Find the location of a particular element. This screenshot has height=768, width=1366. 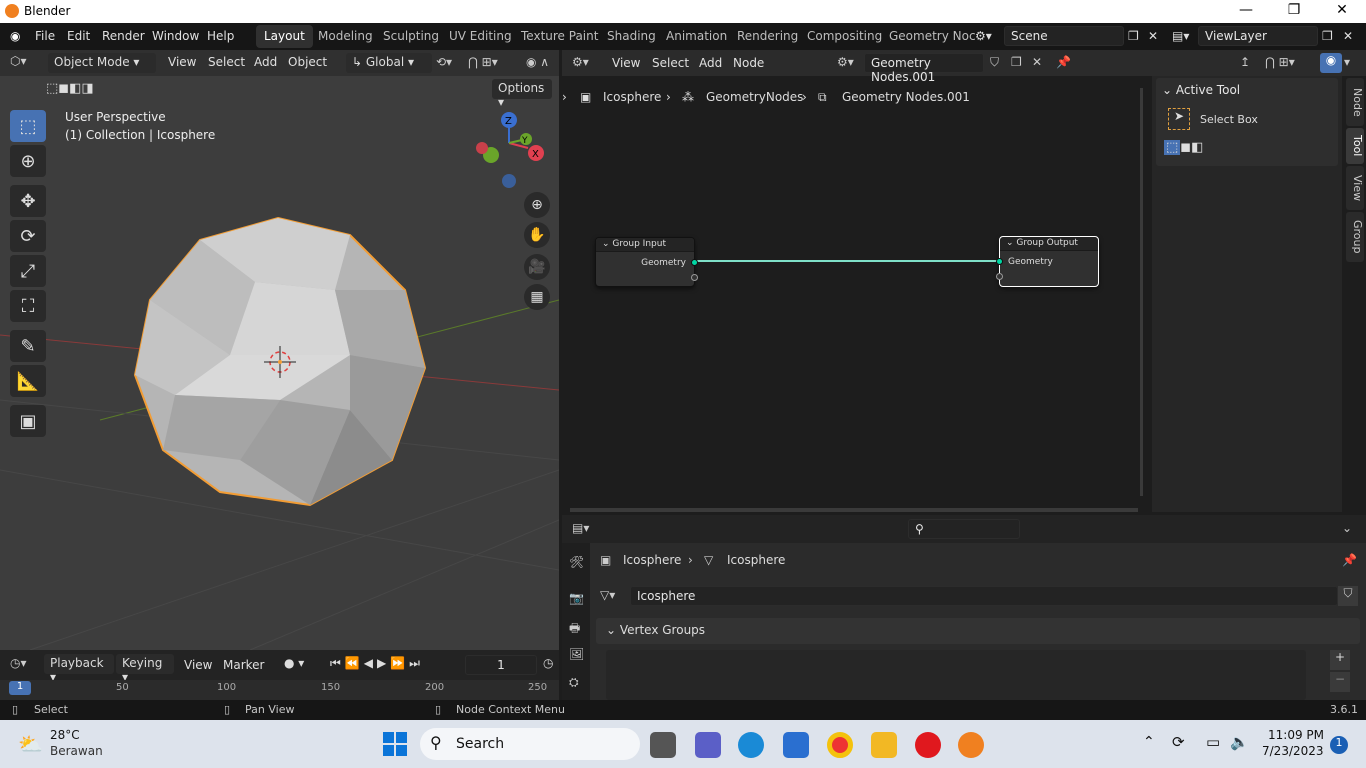

rotate-tool: ⟳ is located at coordinates (28, 236).